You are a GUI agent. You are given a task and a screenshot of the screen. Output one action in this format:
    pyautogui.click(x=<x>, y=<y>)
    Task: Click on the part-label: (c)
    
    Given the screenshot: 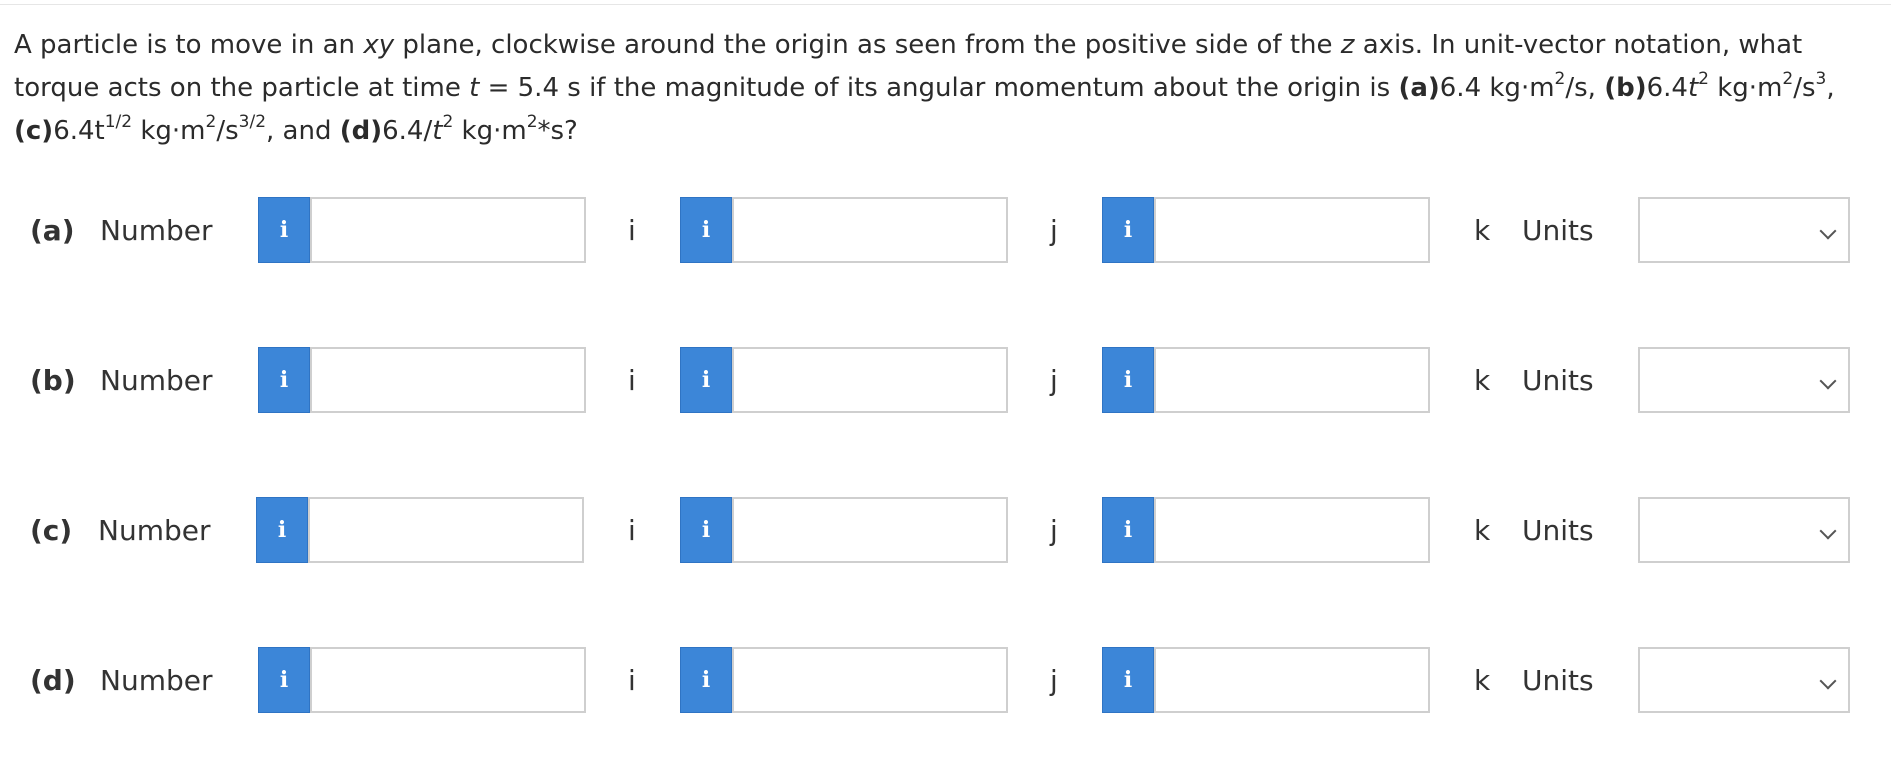 What is the action you would take?
    pyautogui.click(x=51, y=530)
    